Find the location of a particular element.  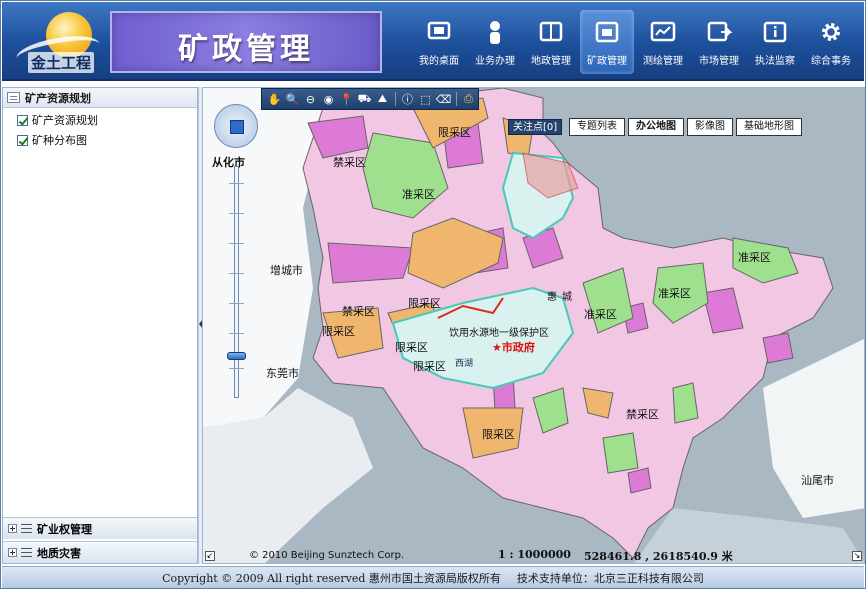

zoom-slider is located at coordinates (236, 282).